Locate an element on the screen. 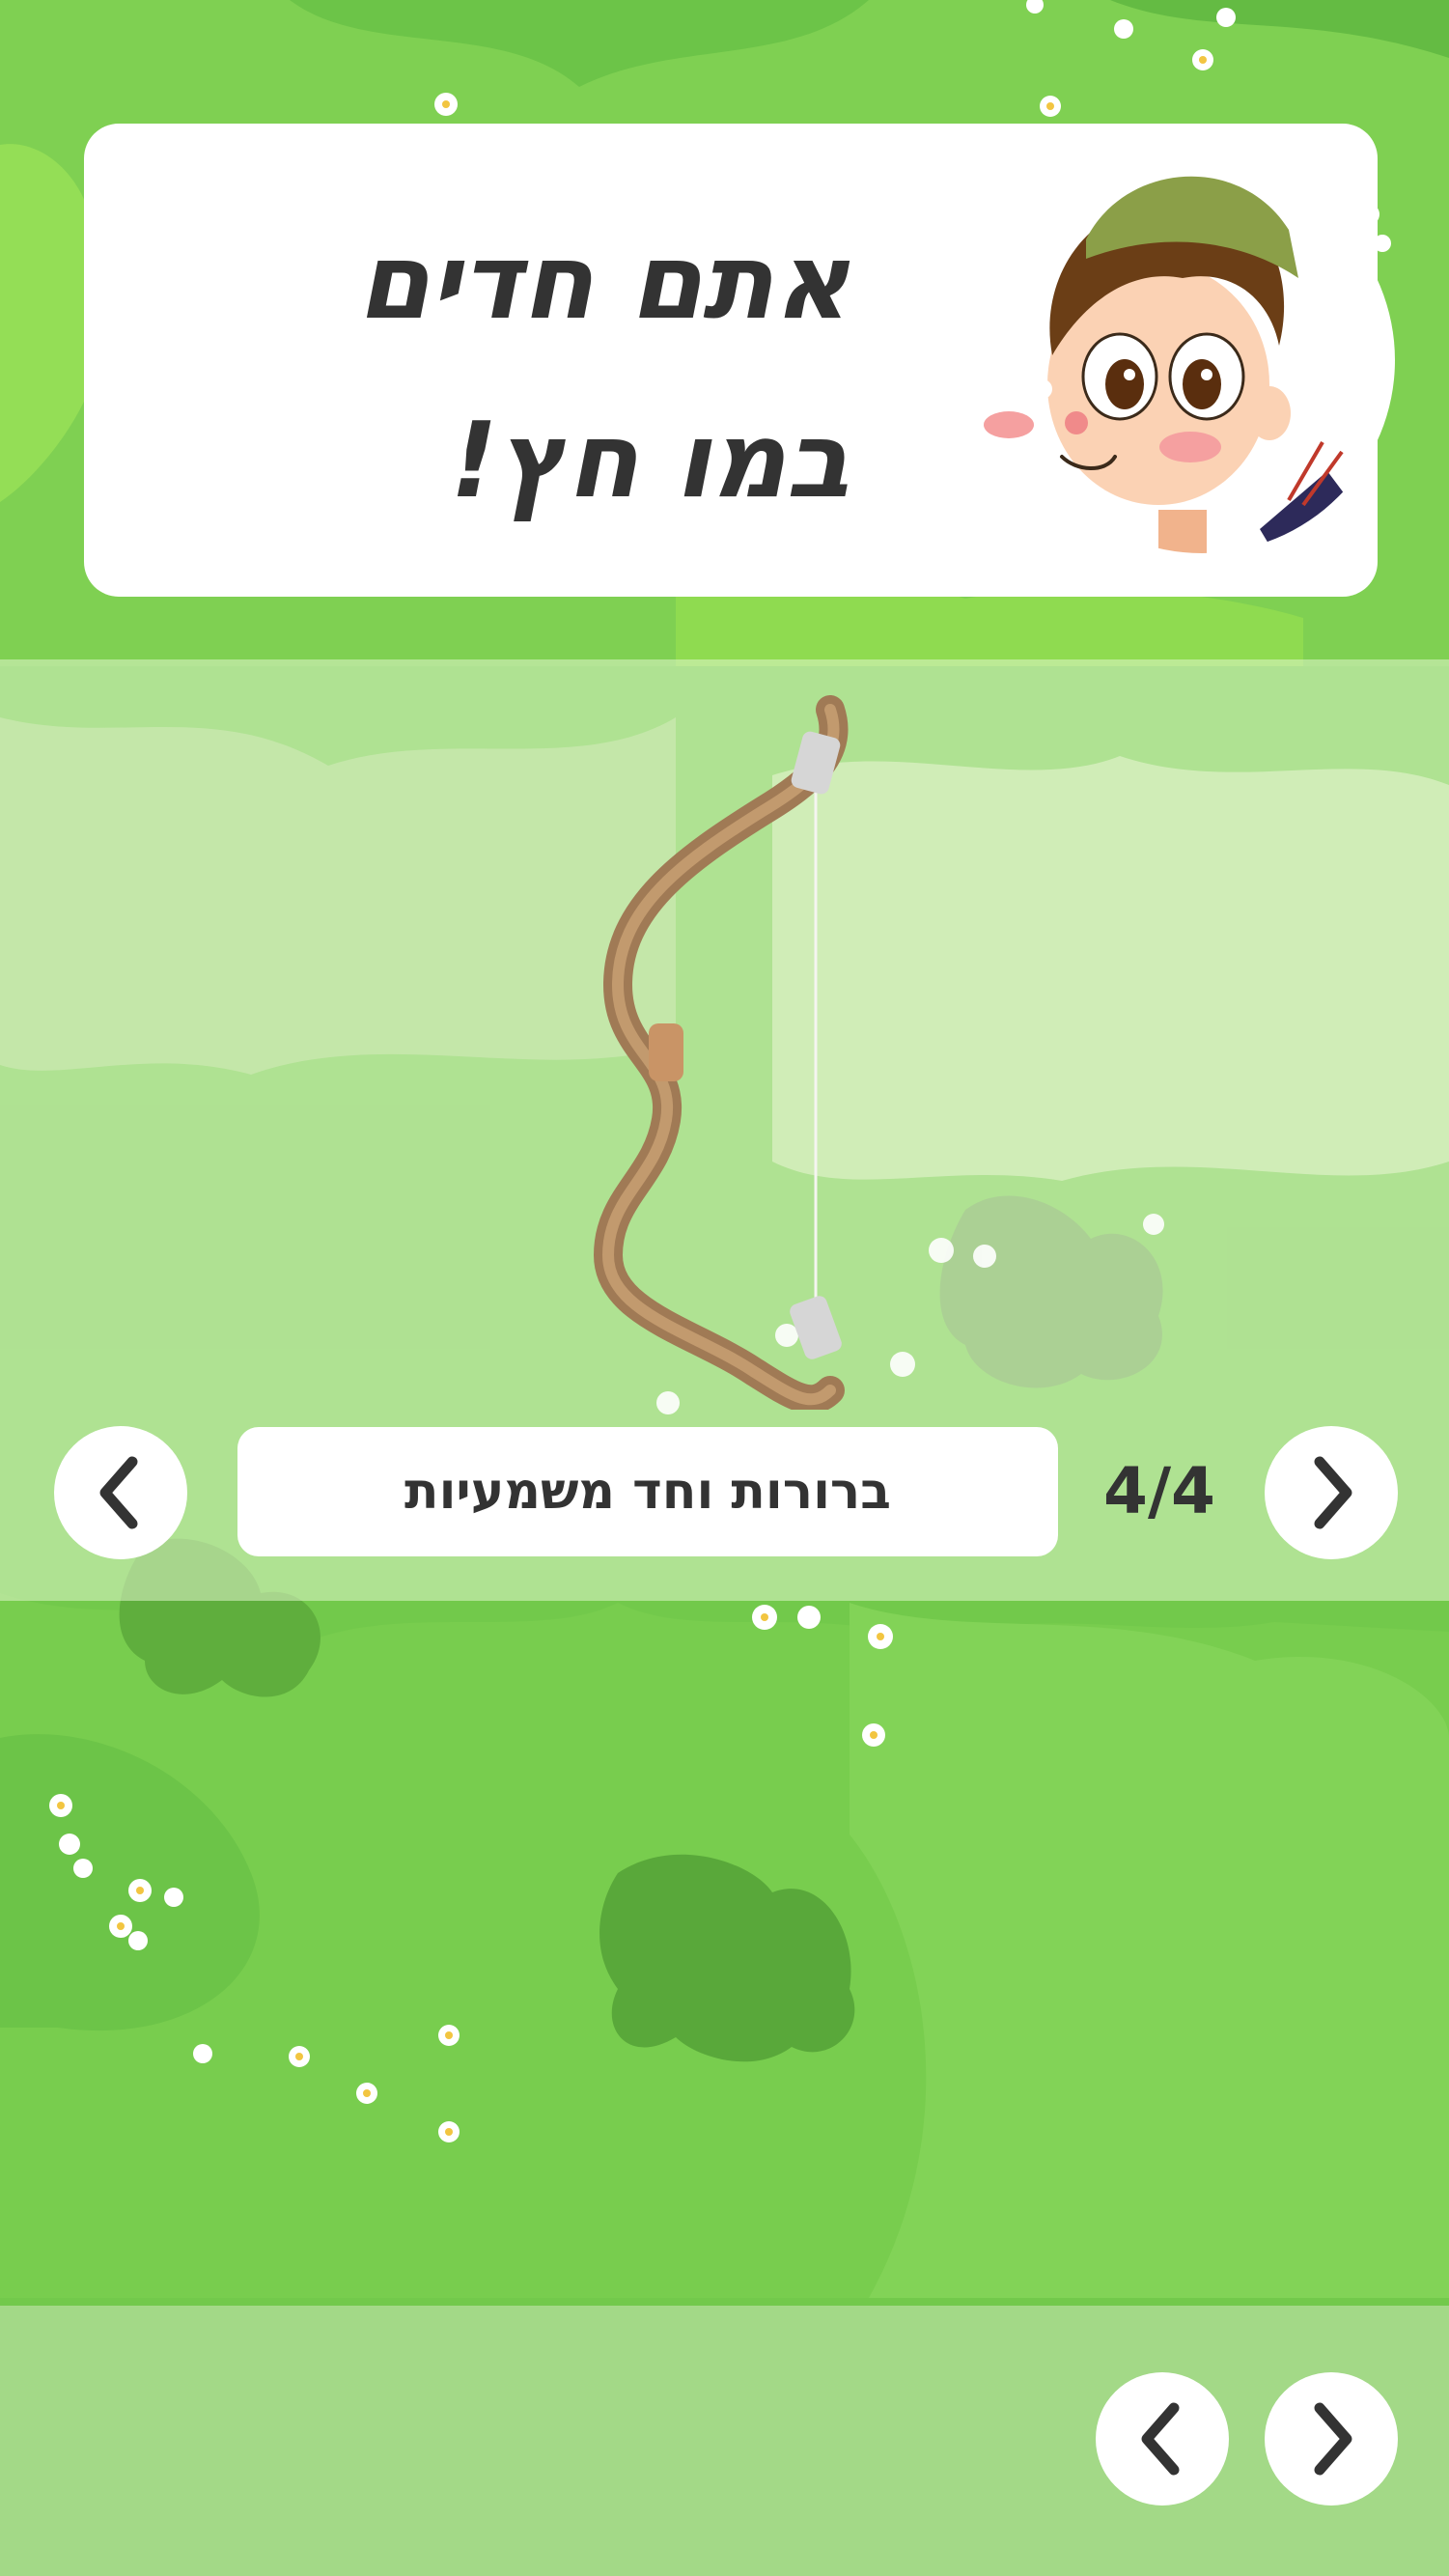 Image resolution: width=1449 pixels, height=2576 pixels. footer-bar is located at coordinates (724, 2441).